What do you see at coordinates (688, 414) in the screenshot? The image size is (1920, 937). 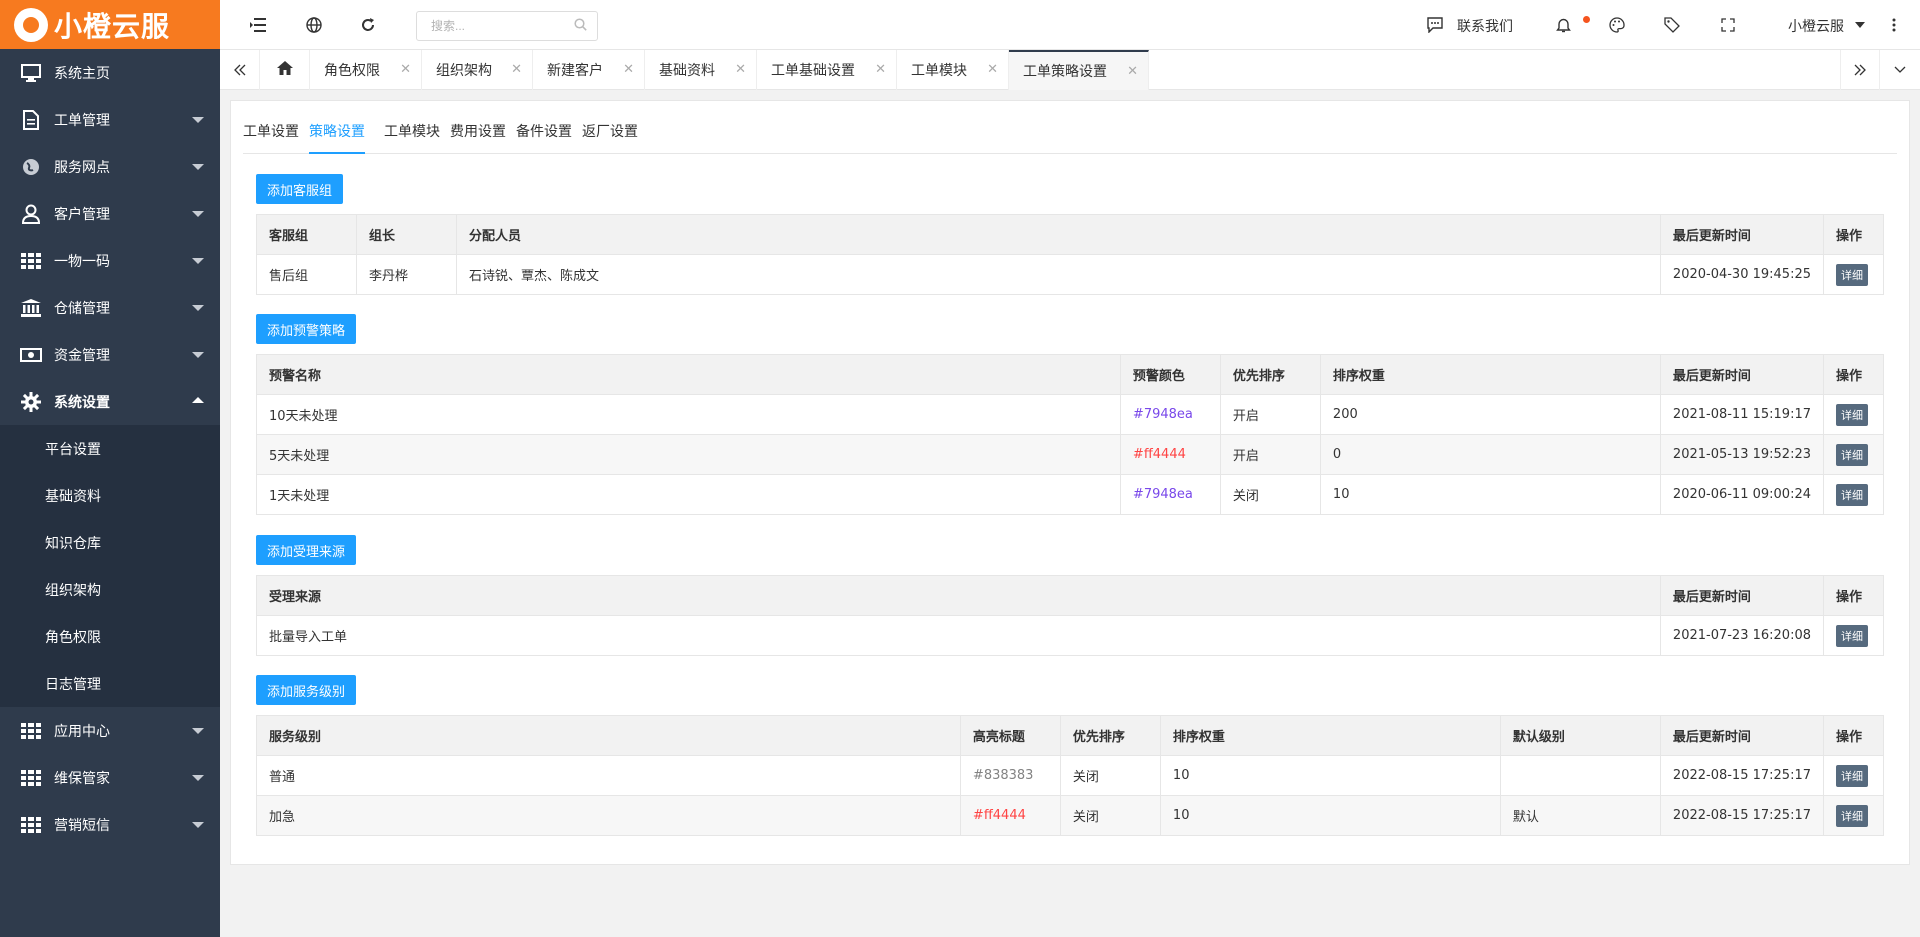 I see `alert-name: 10天未处理` at bounding box center [688, 414].